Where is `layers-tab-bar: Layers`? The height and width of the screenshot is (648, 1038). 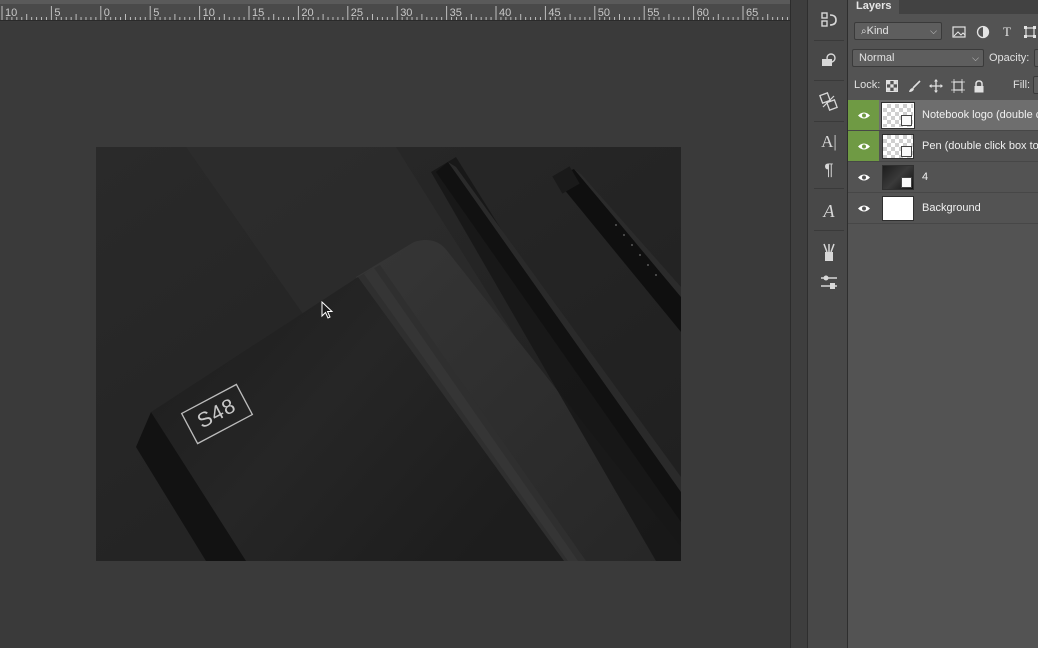 layers-tab-bar: Layers is located at coordinates (943, 7).